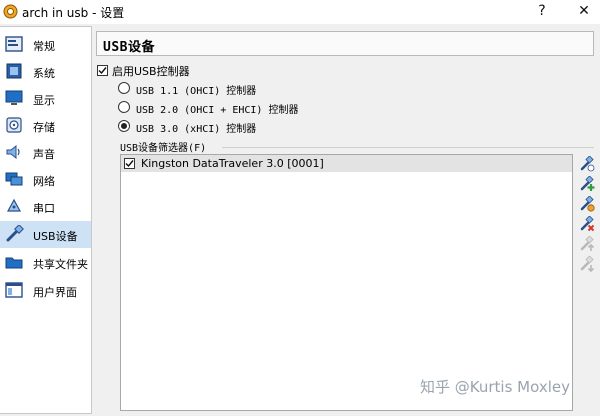  I want to click on add-empty-filter-icon, so click(587, 164).